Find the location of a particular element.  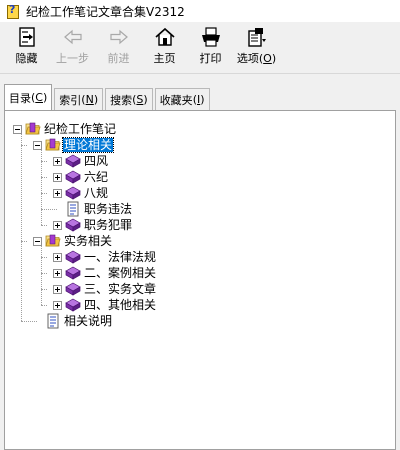

tree-node-root: 纪检工作笔记 is located at coordinates (65, 129).